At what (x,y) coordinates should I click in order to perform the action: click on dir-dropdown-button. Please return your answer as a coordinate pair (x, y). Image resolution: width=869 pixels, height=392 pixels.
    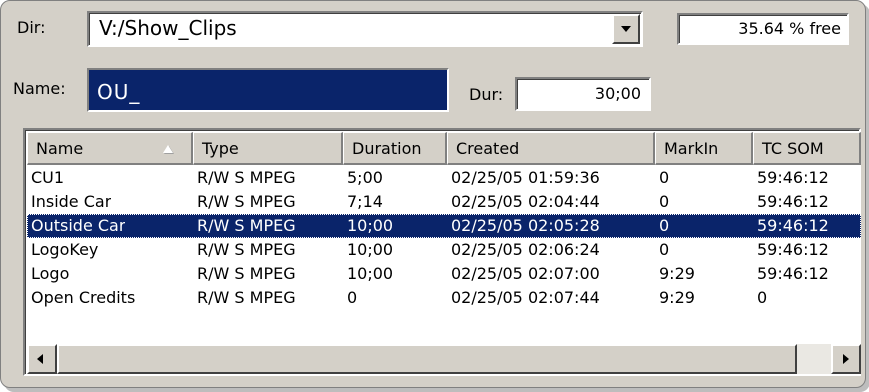
    Looking at the image, I should click on (626, 29).